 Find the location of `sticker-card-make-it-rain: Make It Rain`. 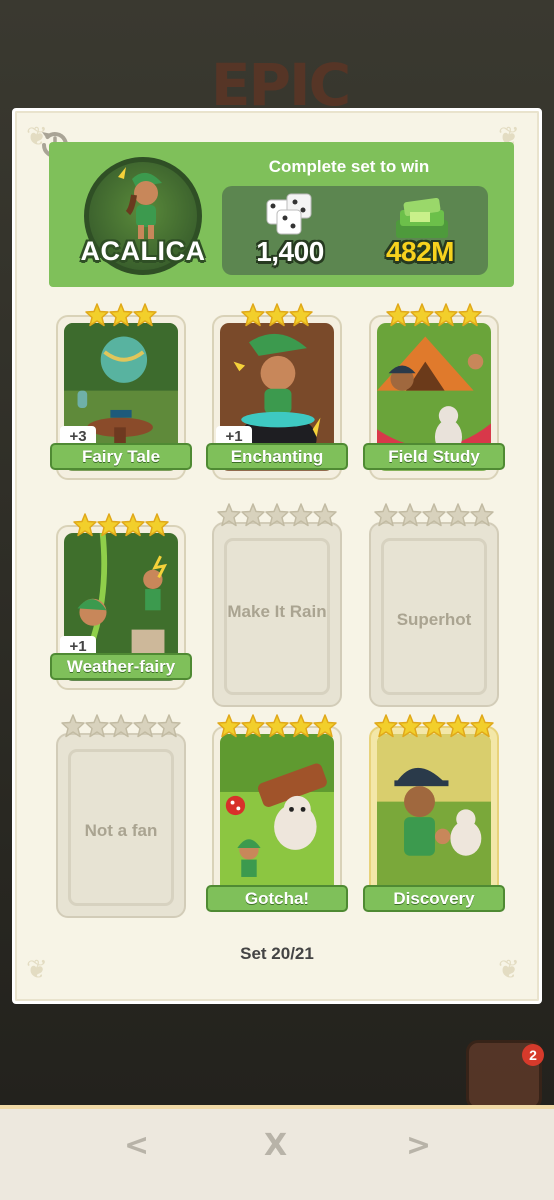

sticker-card-make-it-rain: Make It Rain is located at coordinates (277, 604).